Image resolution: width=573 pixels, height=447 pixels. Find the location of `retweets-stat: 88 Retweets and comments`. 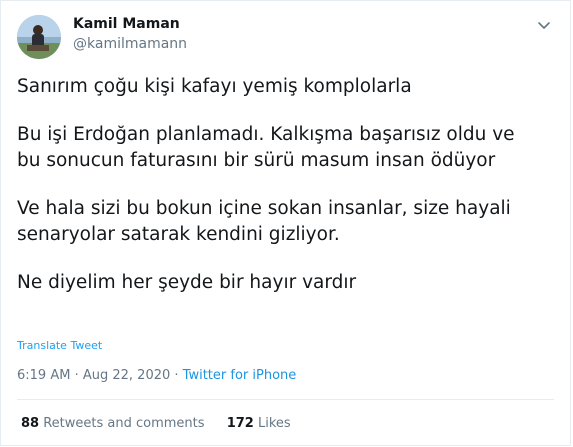

retweets-stat: 88 Retweets and comments is located at coordinates (113, 423).